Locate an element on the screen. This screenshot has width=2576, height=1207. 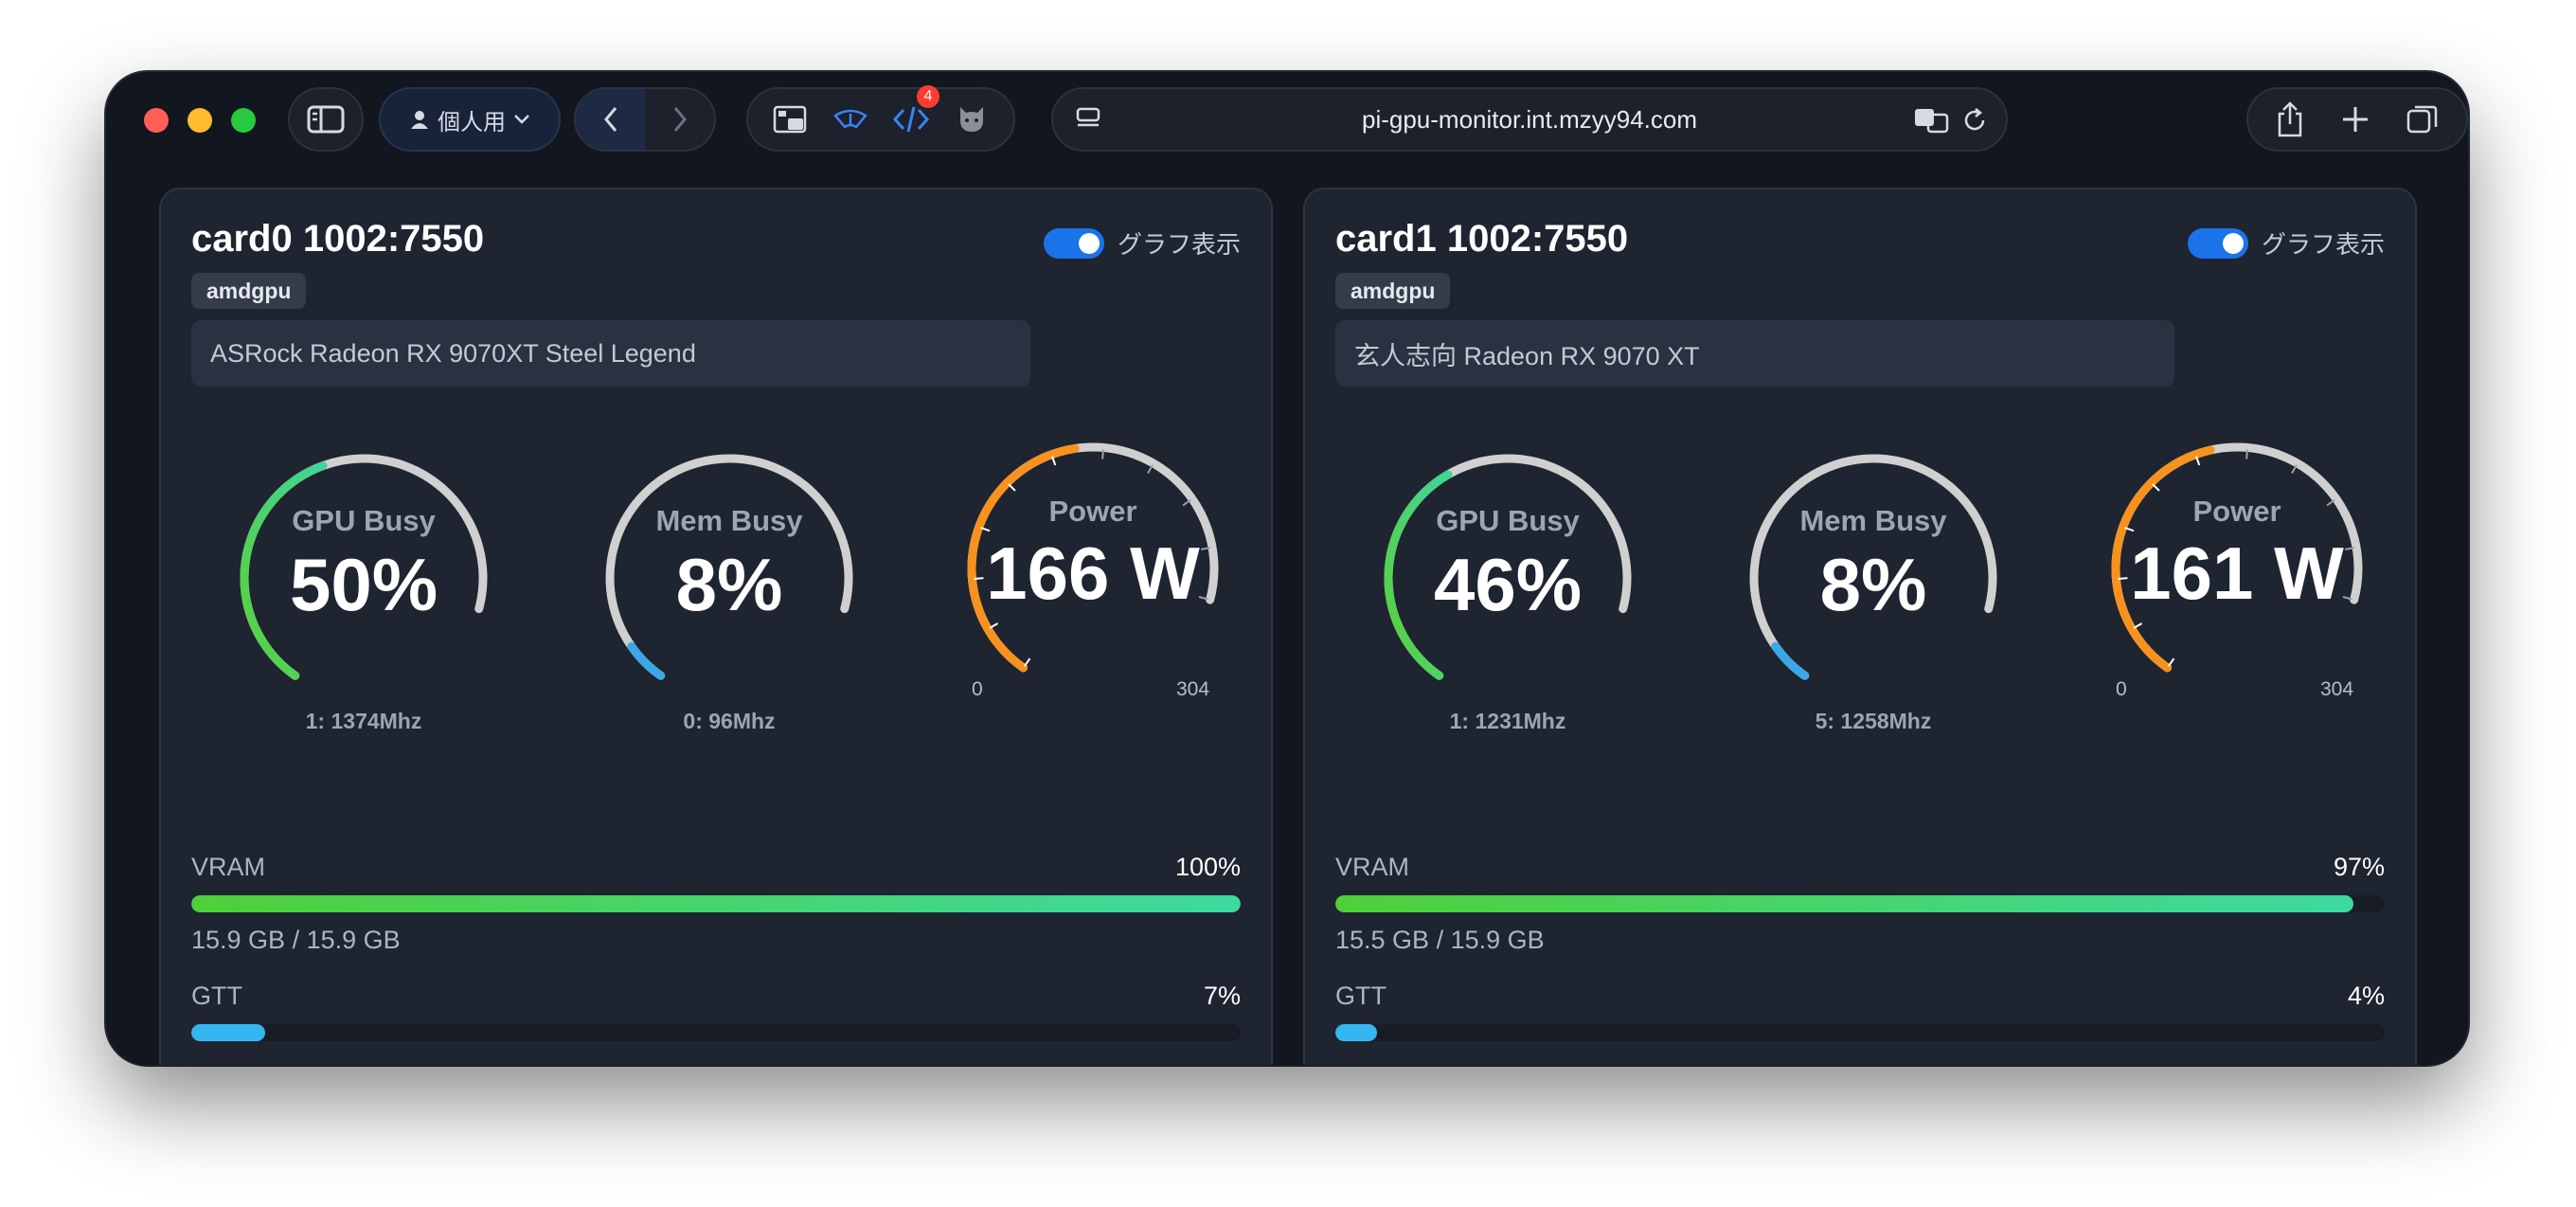
extensions-group: 4 is located at coordinates (880, 119).